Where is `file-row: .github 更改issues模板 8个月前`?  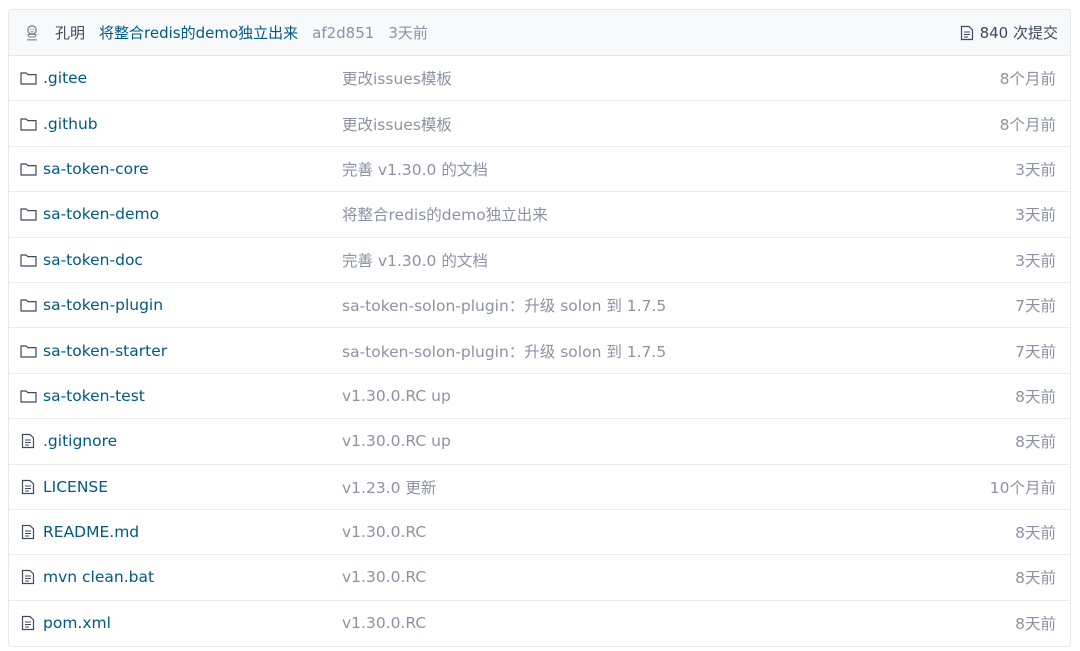
file-row: .github 更改issues模板 8个月前 is located at coordinates (539, 124).